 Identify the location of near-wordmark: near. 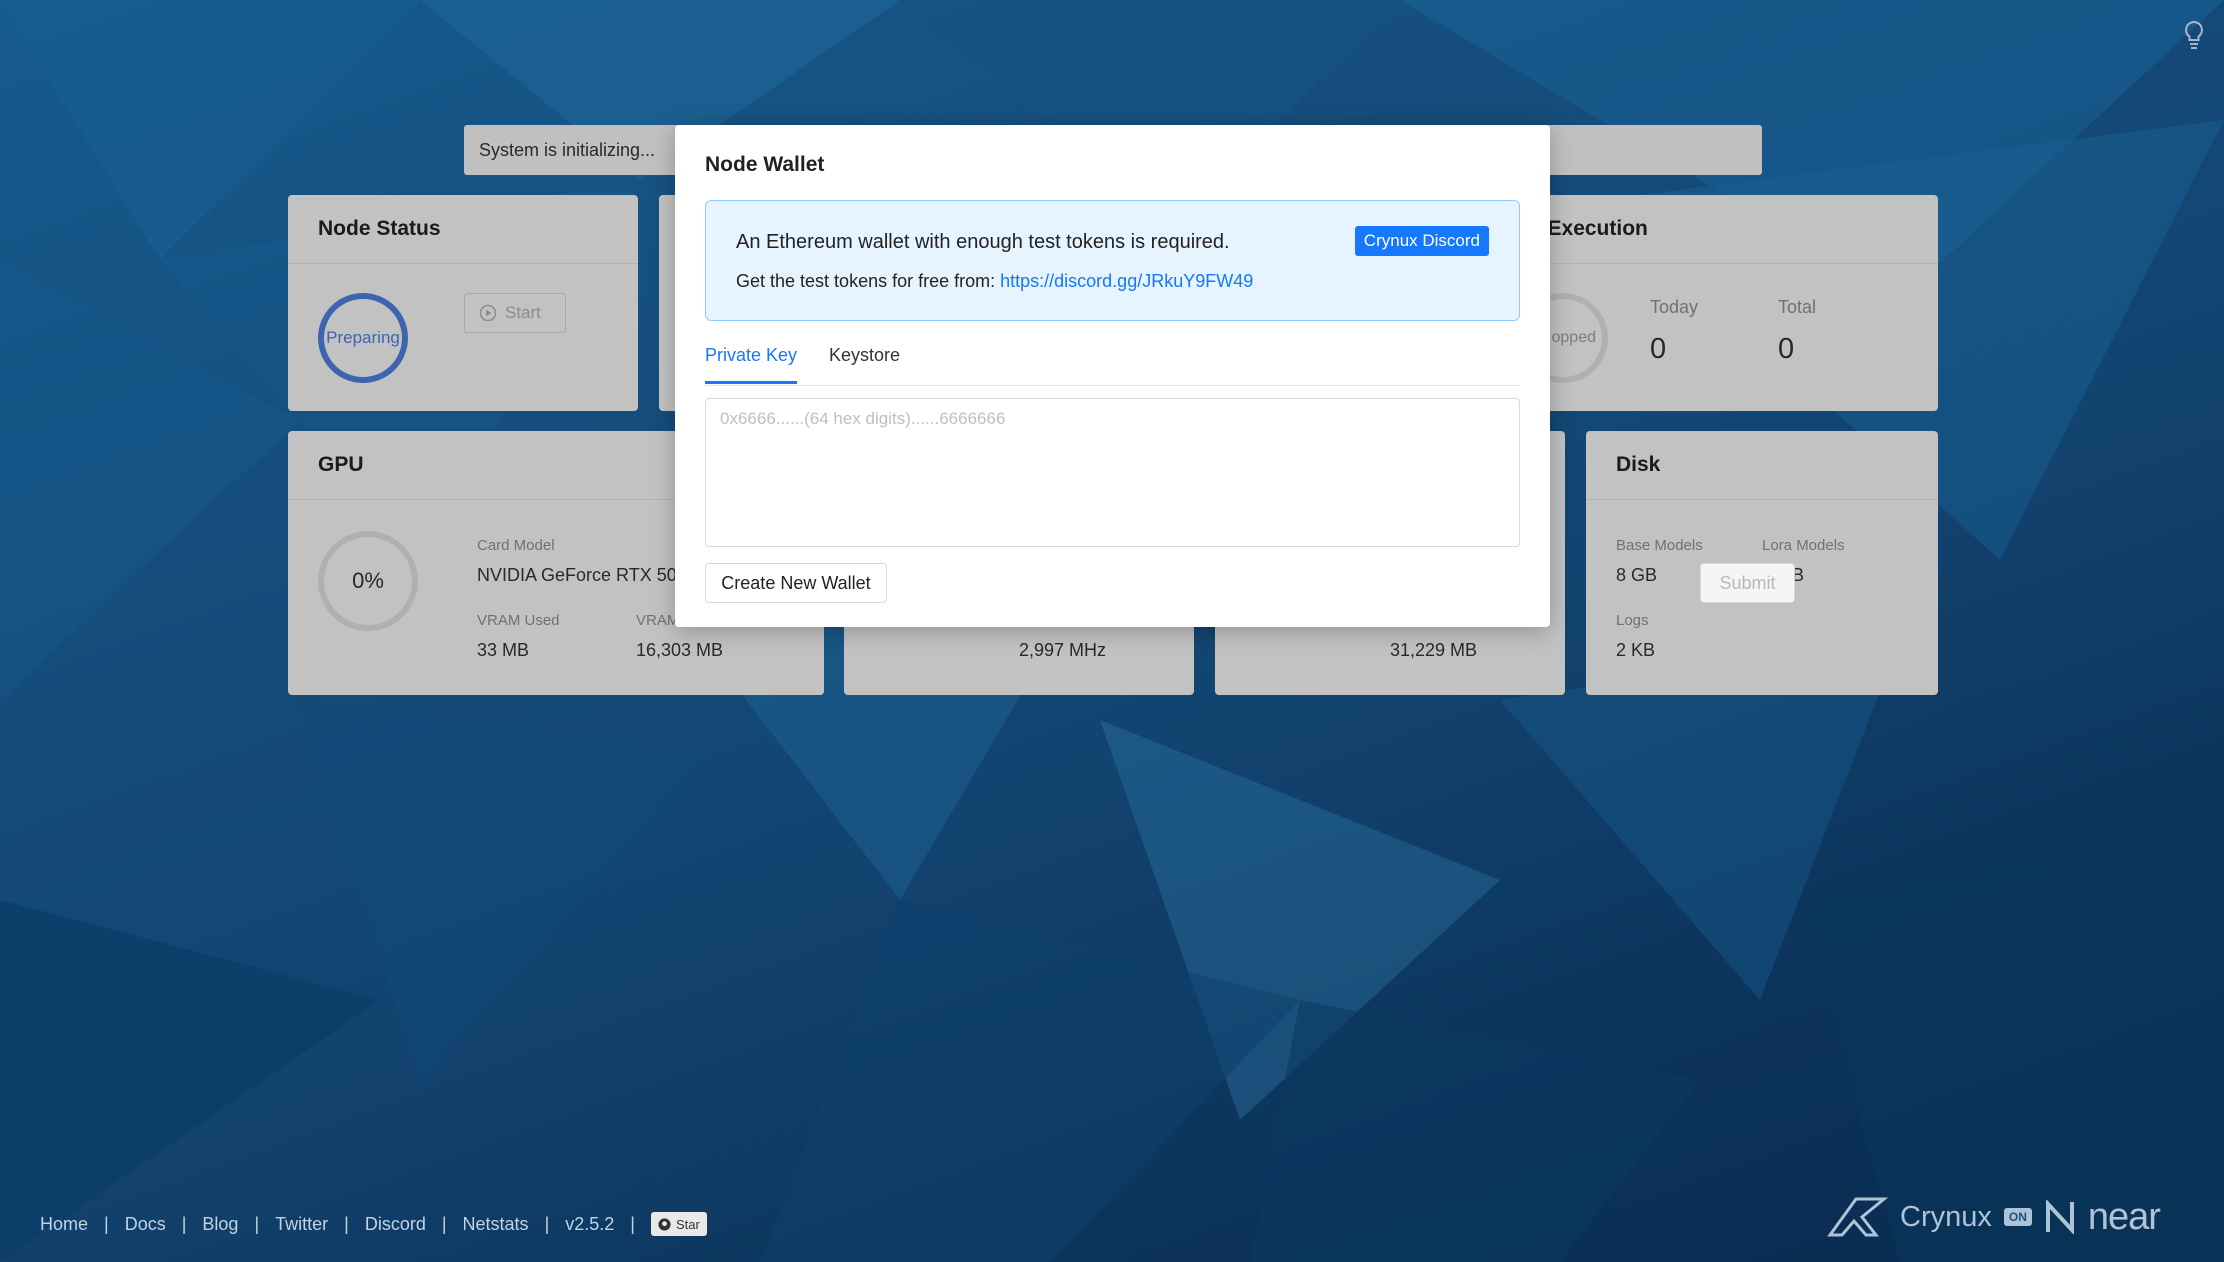
(2124, 1216).